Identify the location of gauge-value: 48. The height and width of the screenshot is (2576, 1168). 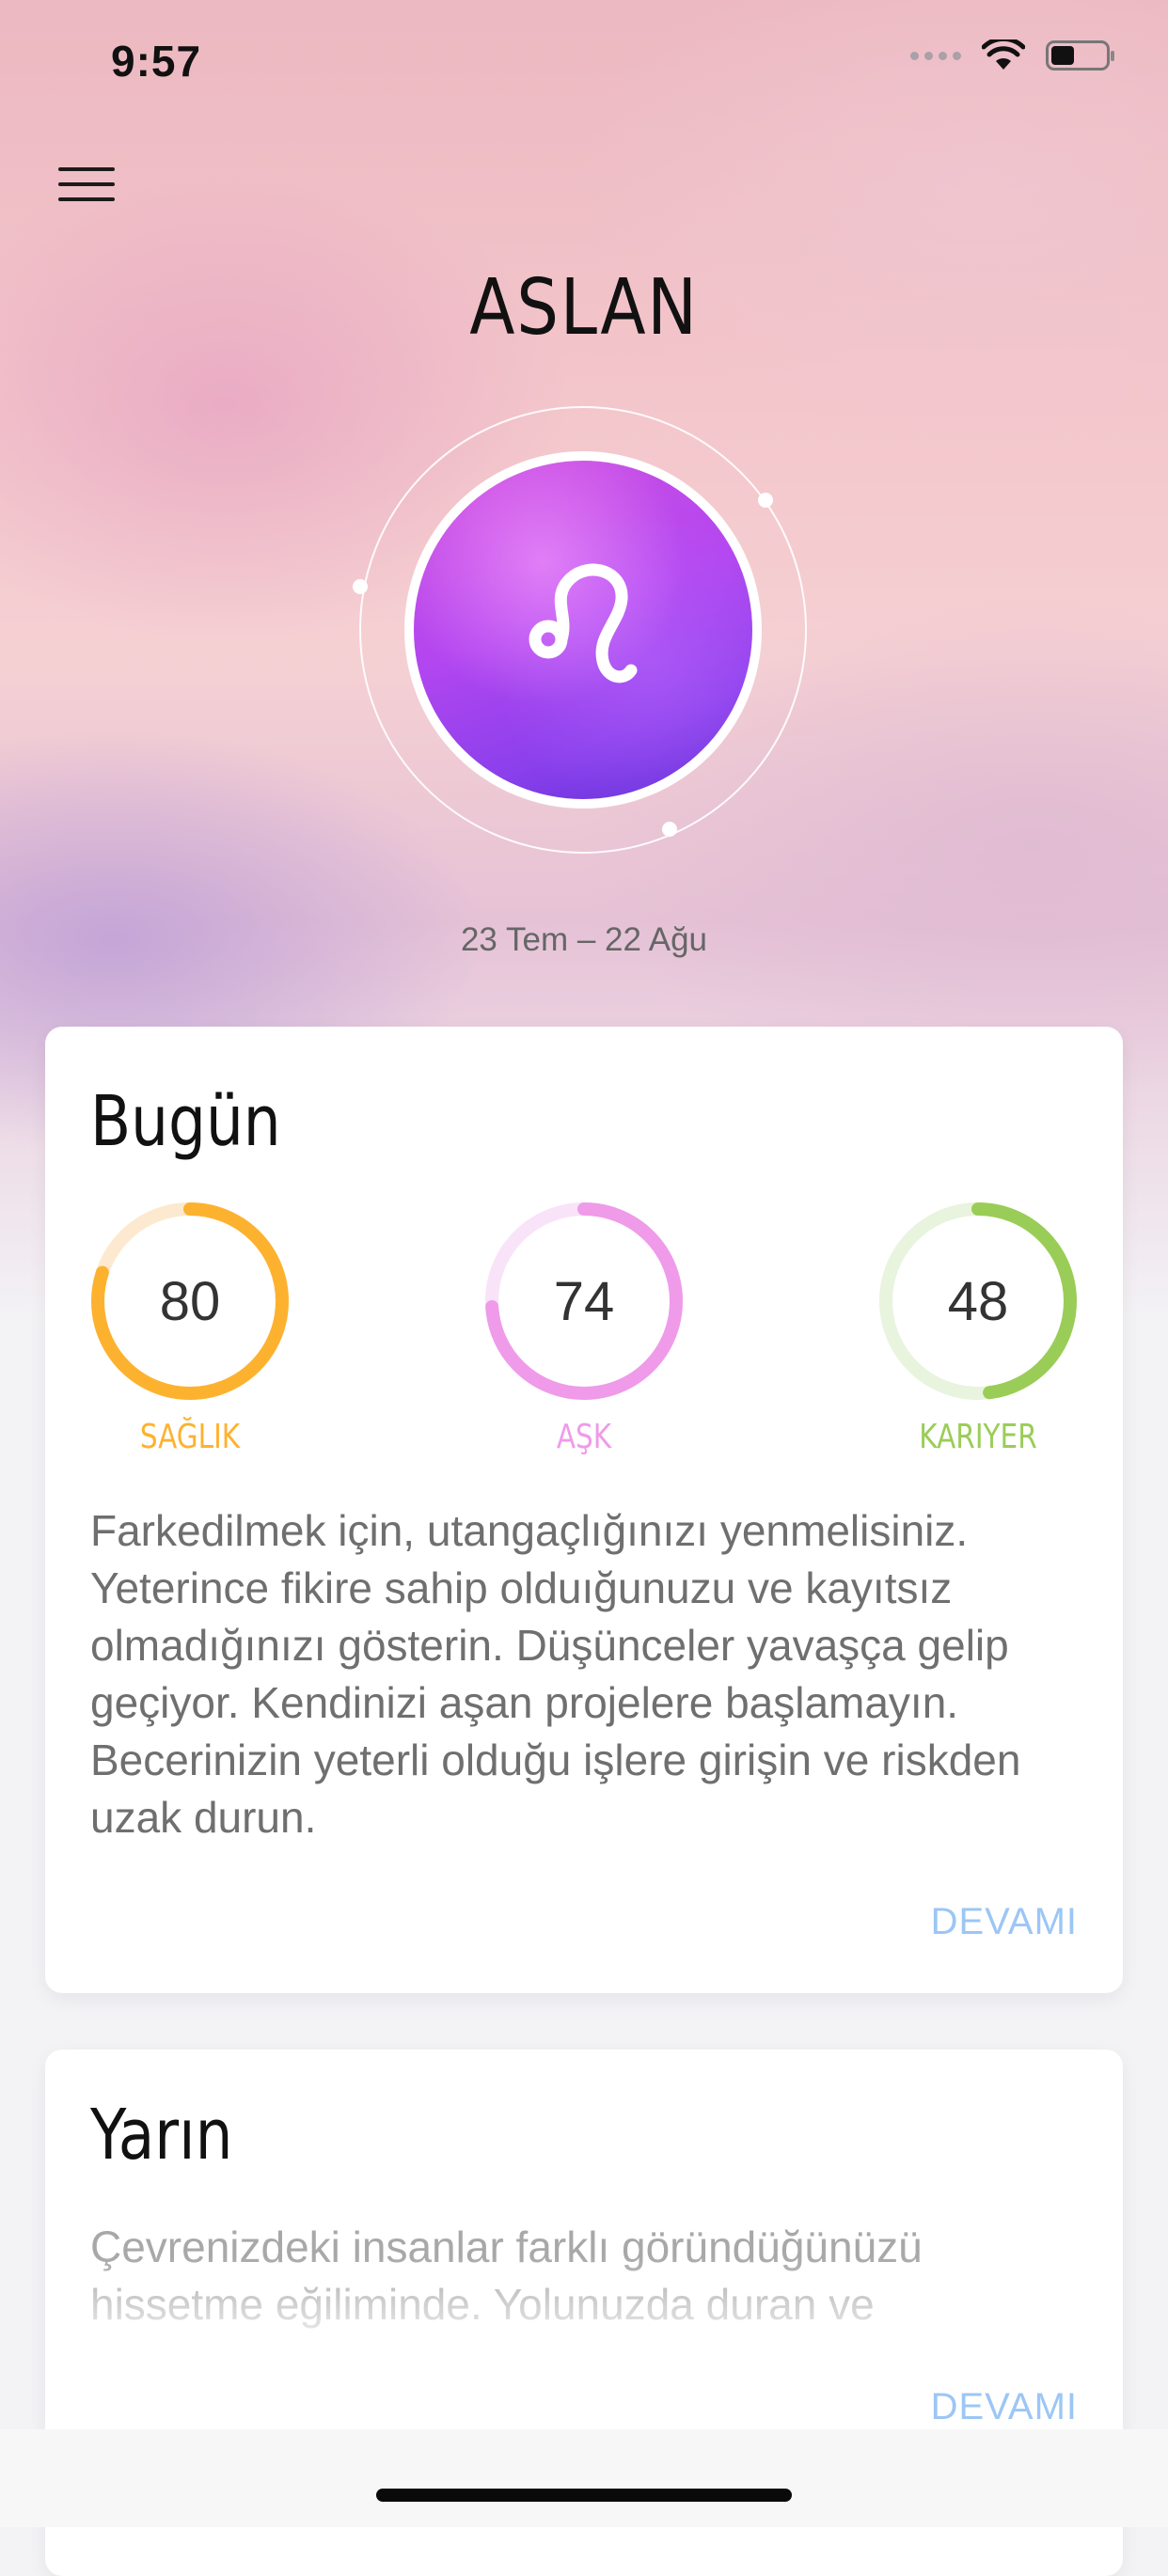
(978, 1301).